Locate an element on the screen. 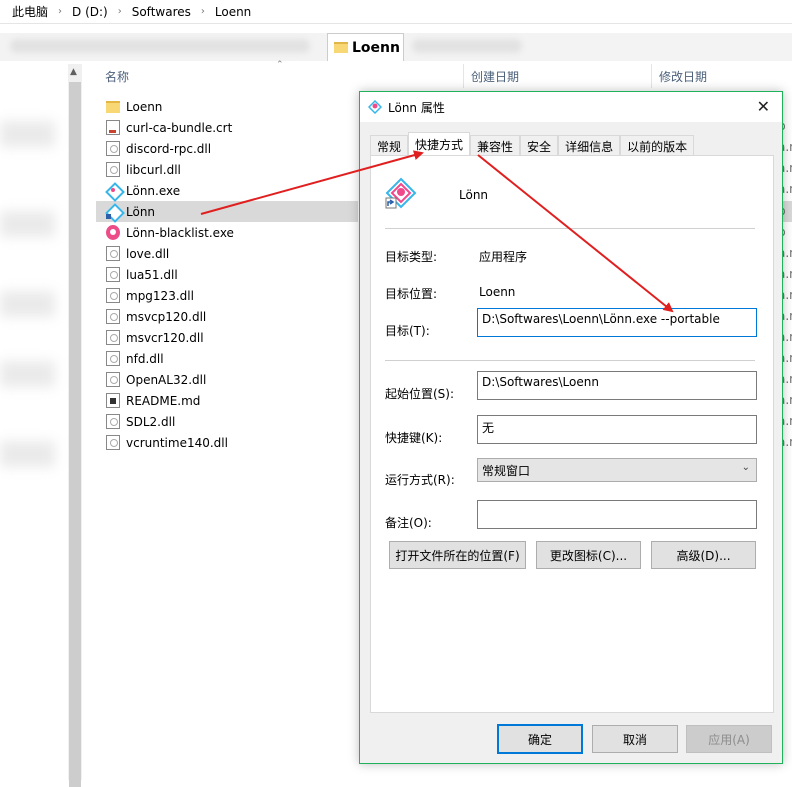  dialog-titlebar: Lönn 属性 ✕ is located at coordinates (571, 107).